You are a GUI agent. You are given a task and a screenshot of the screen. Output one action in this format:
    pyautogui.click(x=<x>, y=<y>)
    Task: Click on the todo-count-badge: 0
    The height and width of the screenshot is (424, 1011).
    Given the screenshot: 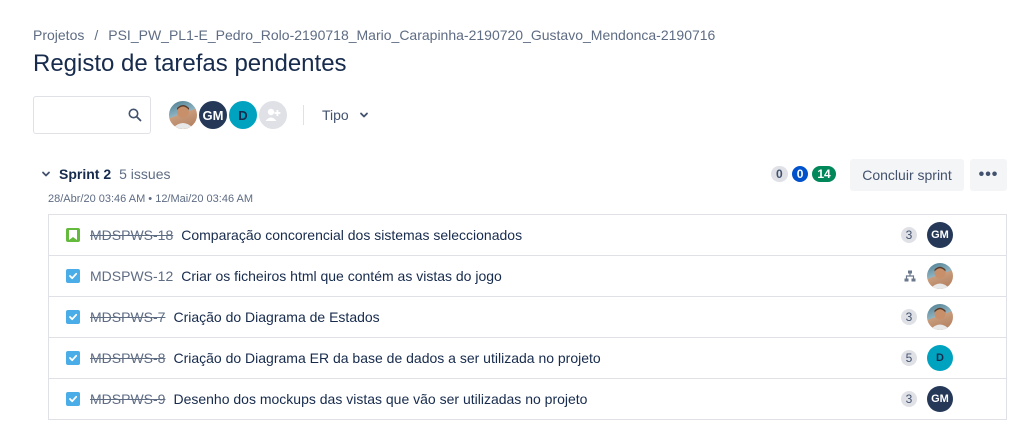 What is the action you would take?
    pyautogui.click(x=779, y=174)
    